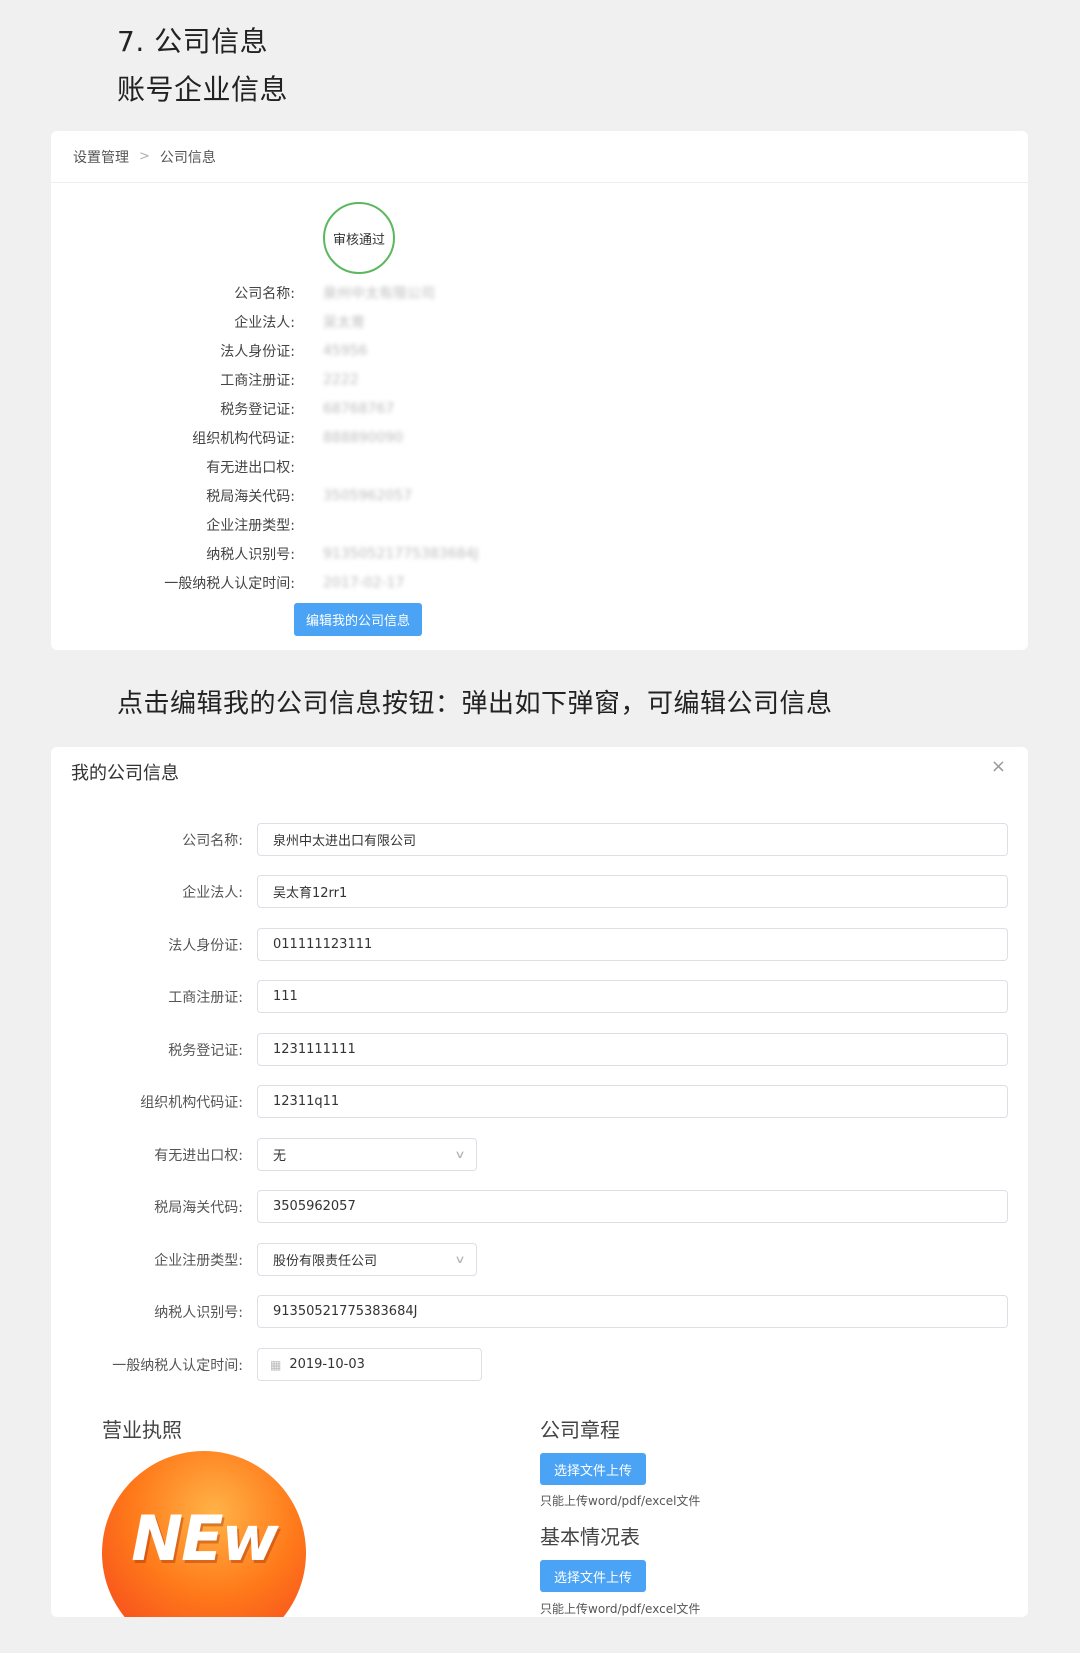 The height and width of the screenshot is (1653, 1080). What do you see at coordinates (209, 351) in the screenshot?
I see `info-row-id-card: 法人身份证: 45956` at bounding box center [209, 351].